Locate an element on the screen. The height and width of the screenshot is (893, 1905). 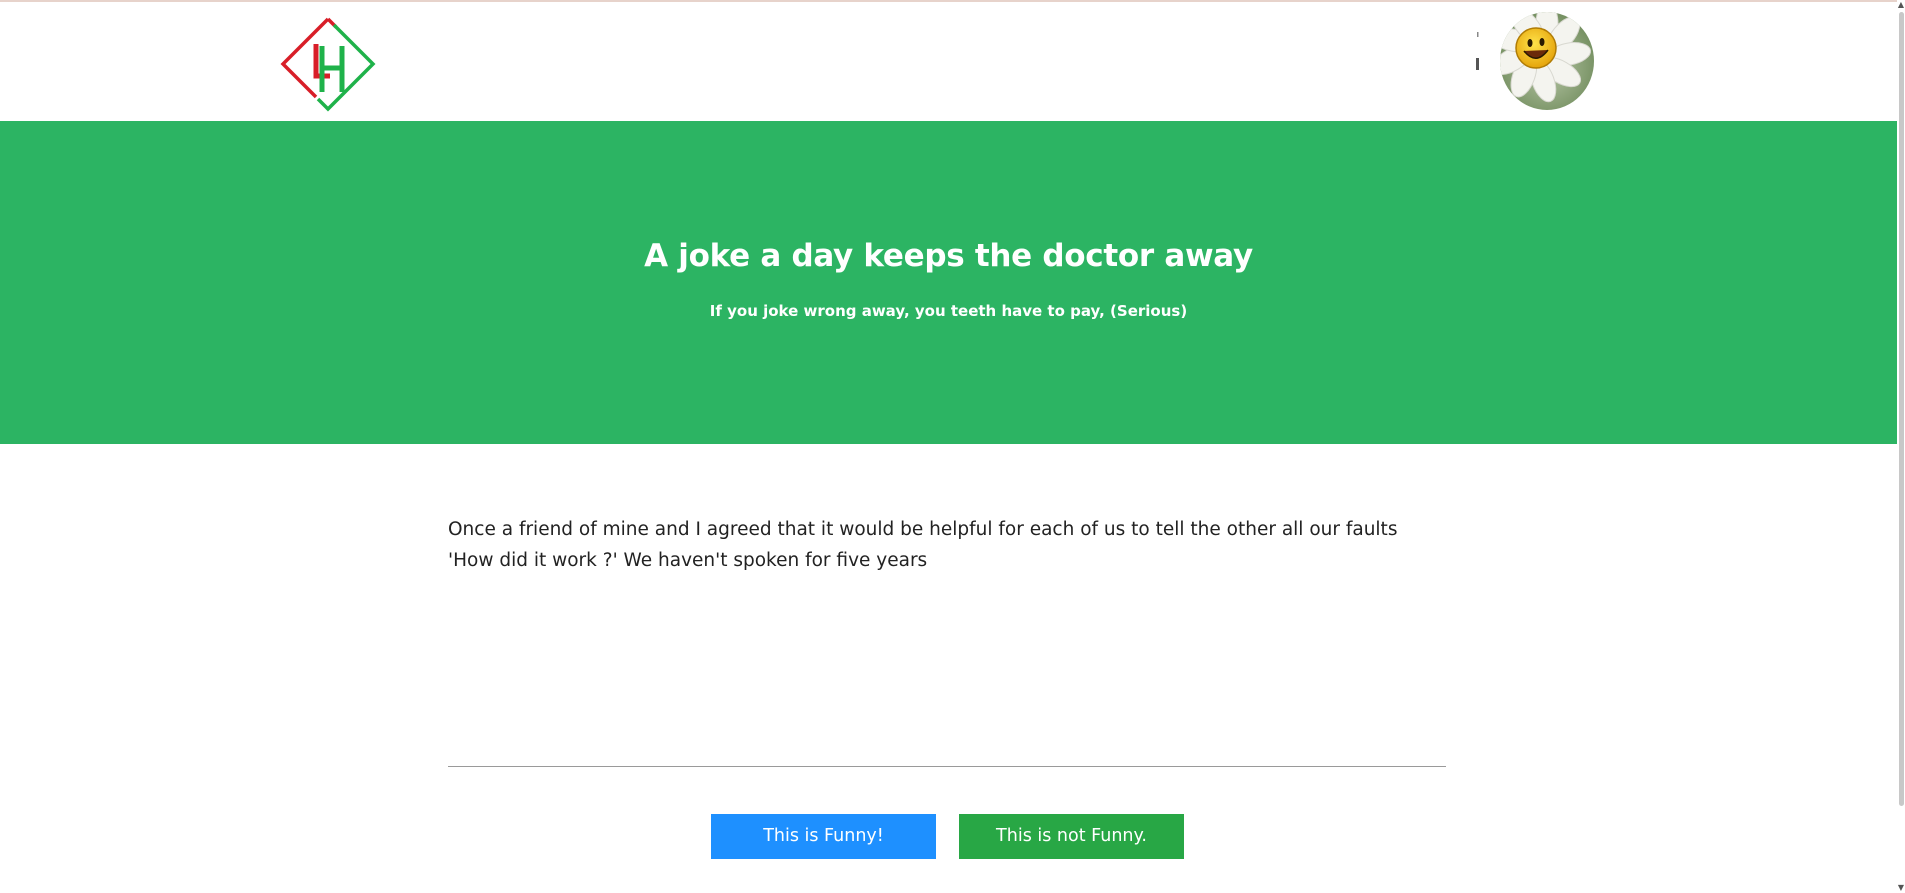
hero-title: A joke a day keeps the doctor away is located at coordinates (948, 256).